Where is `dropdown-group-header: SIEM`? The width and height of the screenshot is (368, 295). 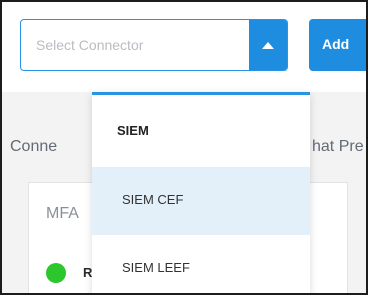
dropdown-group-header: SIEM is located at coordinates (201, 131).